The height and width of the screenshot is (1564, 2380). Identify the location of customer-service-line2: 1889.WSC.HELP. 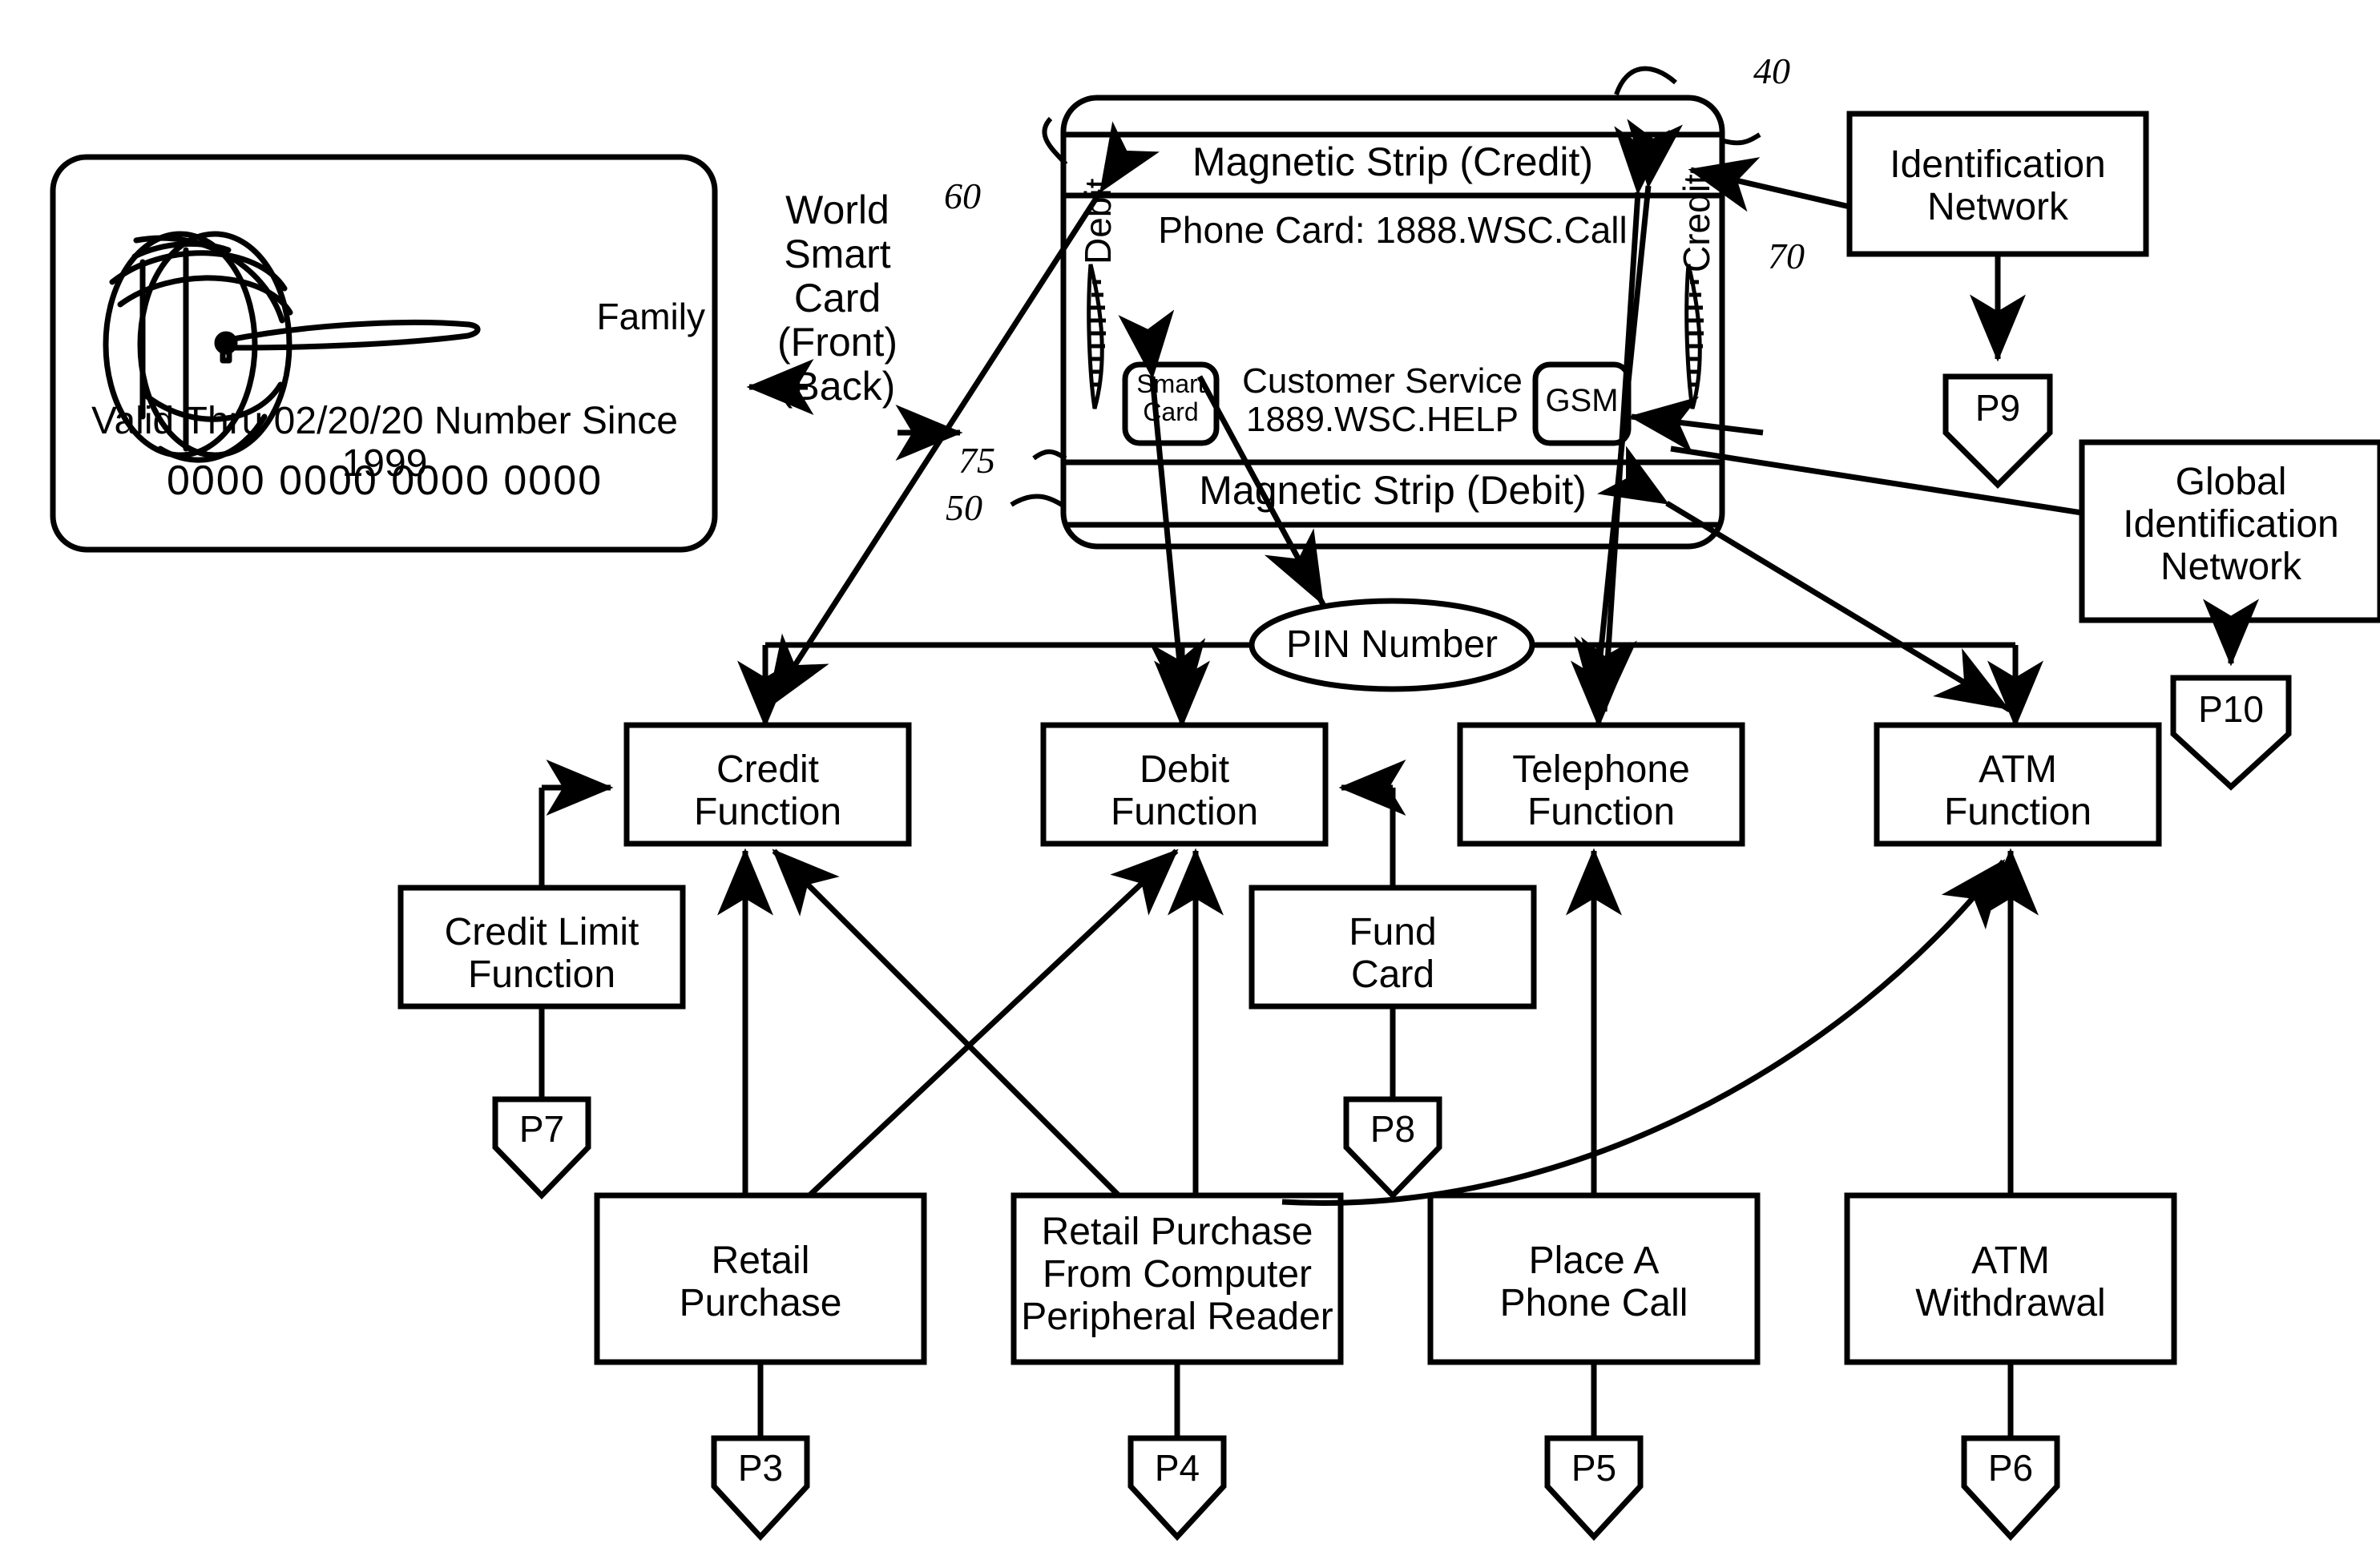
(1382, 420).